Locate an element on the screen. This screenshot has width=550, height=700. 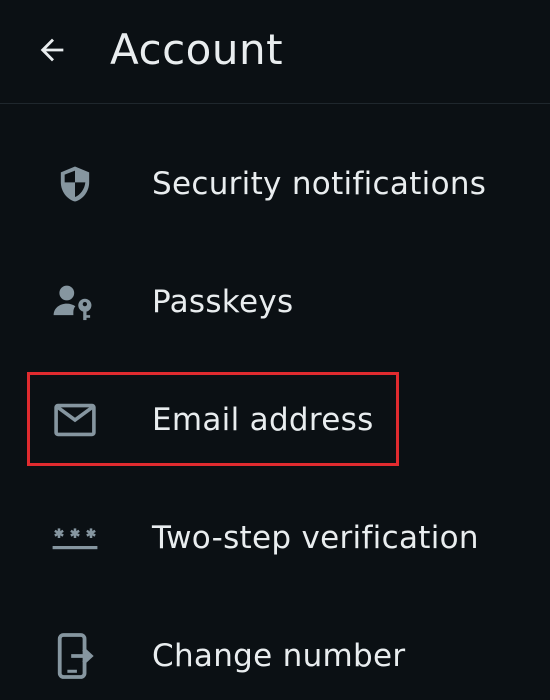
menu-item-label: Passkeys is located at coordinates (223, 302).